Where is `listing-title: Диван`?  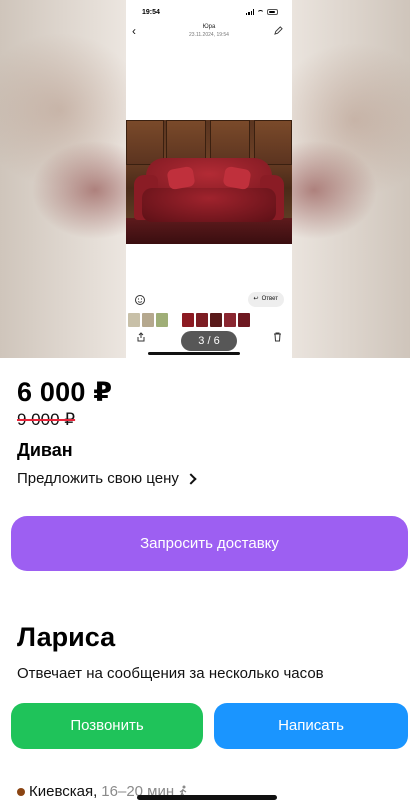
listing-title: Диван is located at coordinates (45, 450).